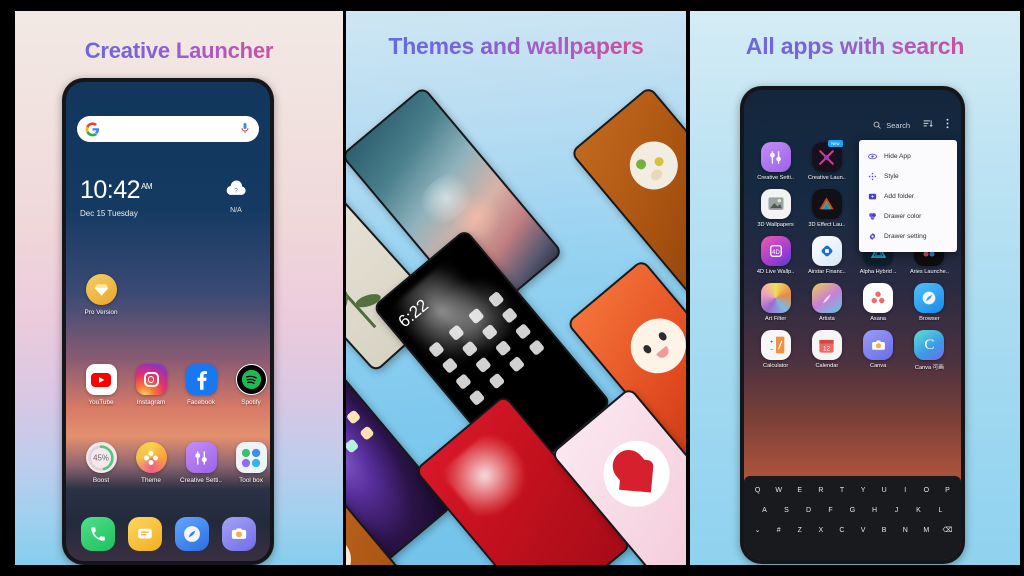  I want to click on toolbox-icon, so click(251, 457).